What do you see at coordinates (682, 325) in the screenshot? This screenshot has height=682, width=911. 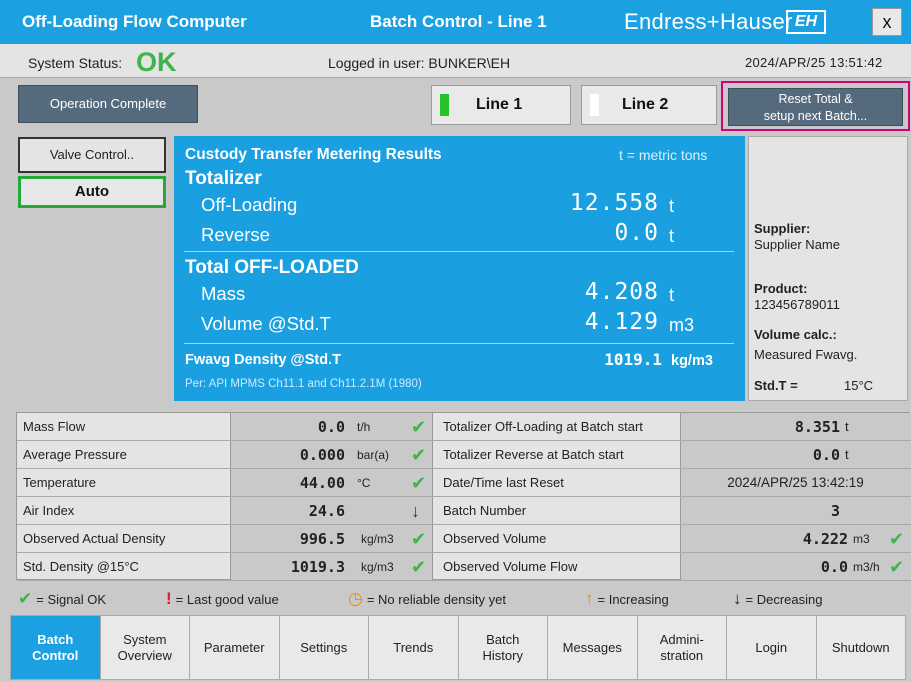 I see `volume-unit: m3` at bounding box center [682, 325].